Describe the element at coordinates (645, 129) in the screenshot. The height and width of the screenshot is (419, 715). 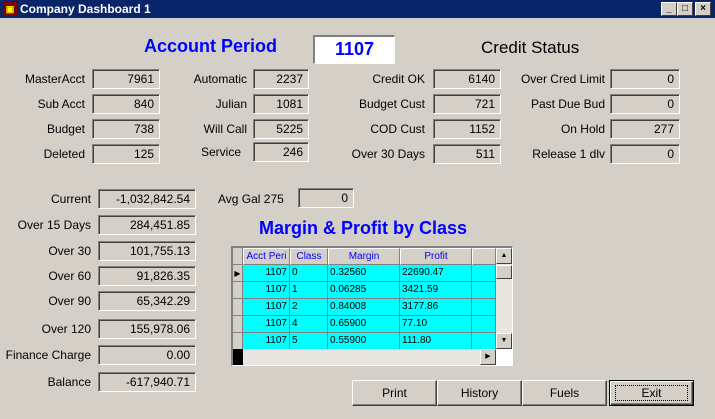
I see `on-hold-field: 277` at that location.